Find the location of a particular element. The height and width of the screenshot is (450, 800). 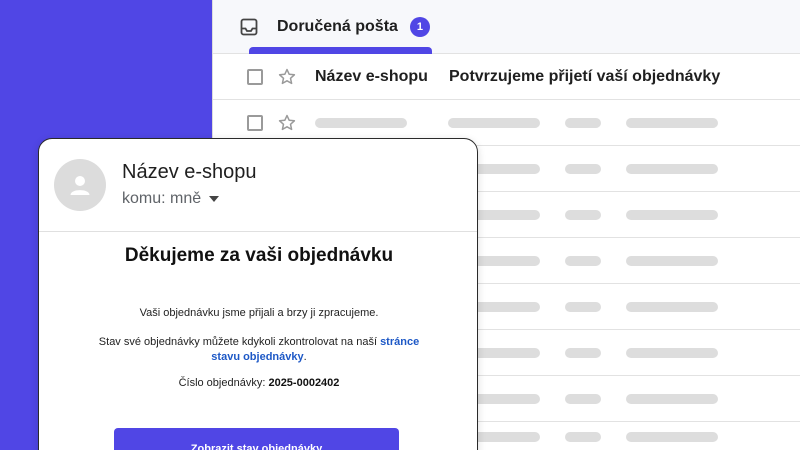

body-line2-suffix: . is located at coordinates (305, 357).